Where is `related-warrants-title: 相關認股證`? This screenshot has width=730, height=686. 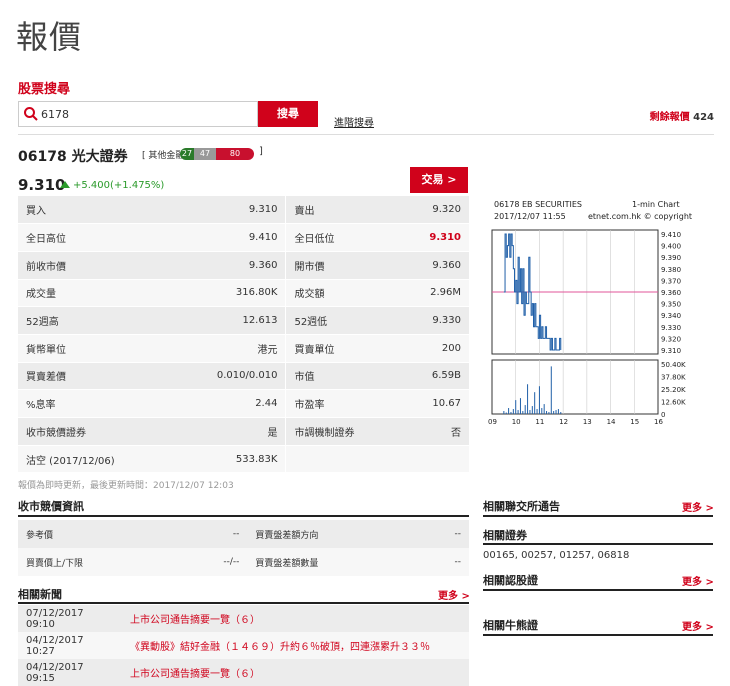 related-warrants-title: 相關認股證 is located at coordinates (510, 580).